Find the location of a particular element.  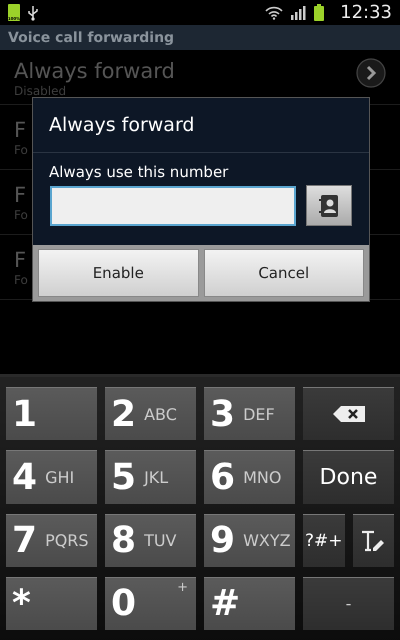

keypad-key: 8 TUV is located at coordinates (150, 540).